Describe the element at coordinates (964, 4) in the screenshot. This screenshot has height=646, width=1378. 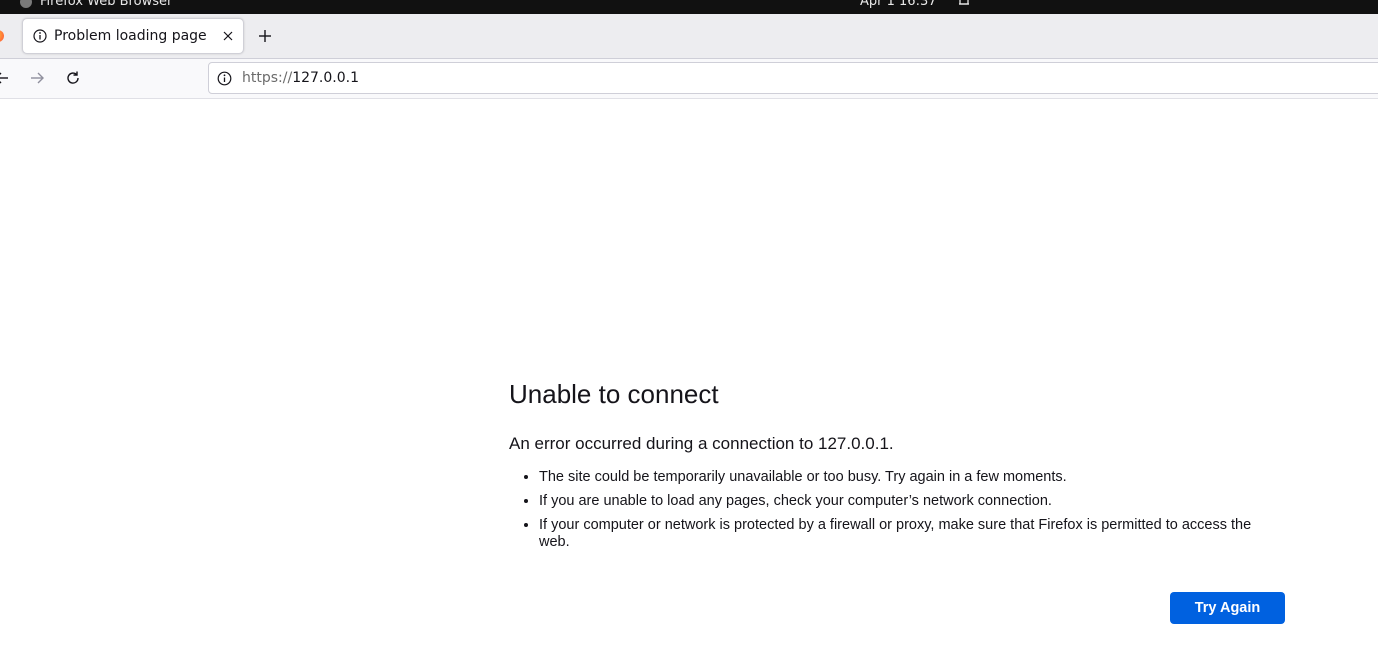
I see `bell-icon` at that location.